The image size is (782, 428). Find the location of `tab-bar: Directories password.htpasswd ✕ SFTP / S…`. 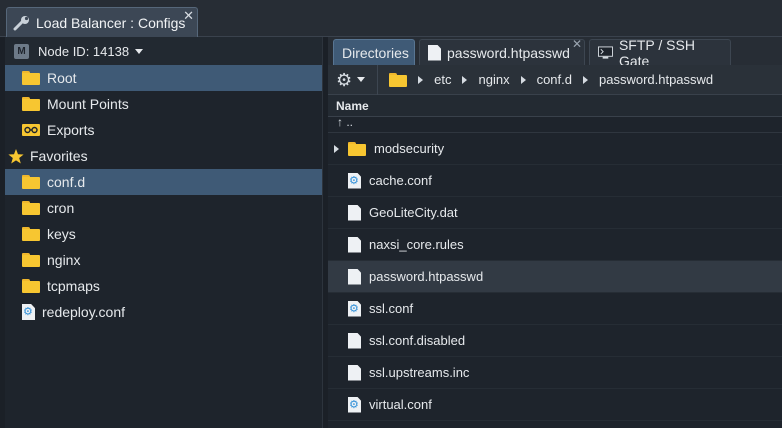

tab-bar: Directories password.htpasswd ✕ SFTP / S… is located at coordinates (555, 53).